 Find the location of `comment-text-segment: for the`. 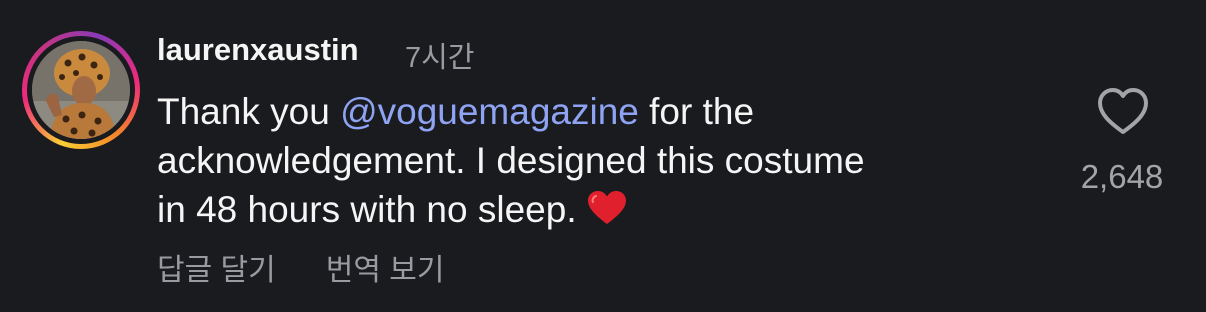

comment-text-segment: for the is located at coordinates (696, 111).